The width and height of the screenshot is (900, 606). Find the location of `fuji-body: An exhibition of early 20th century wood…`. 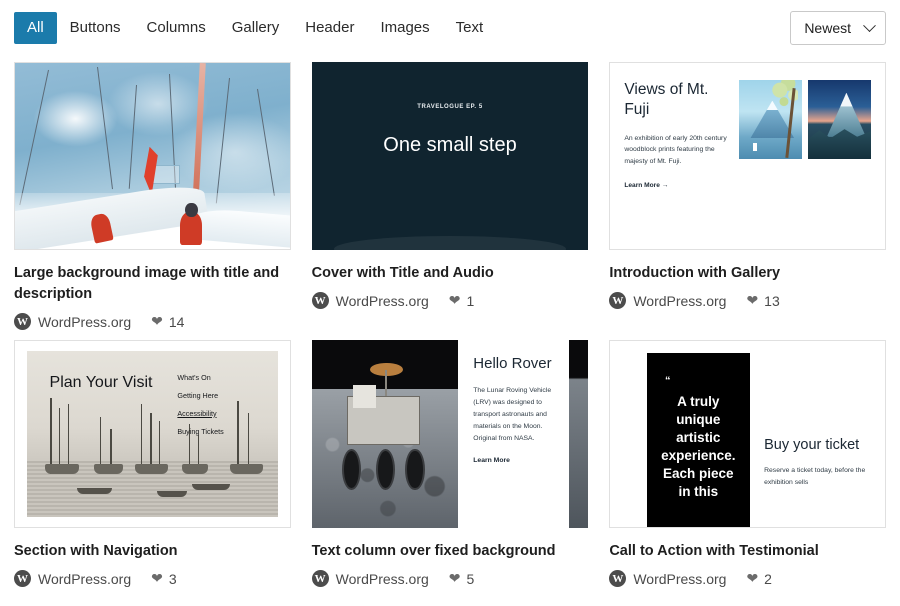

fuji-body: An exhibition of early 20th century wood… is located at coordinates (675, 150).